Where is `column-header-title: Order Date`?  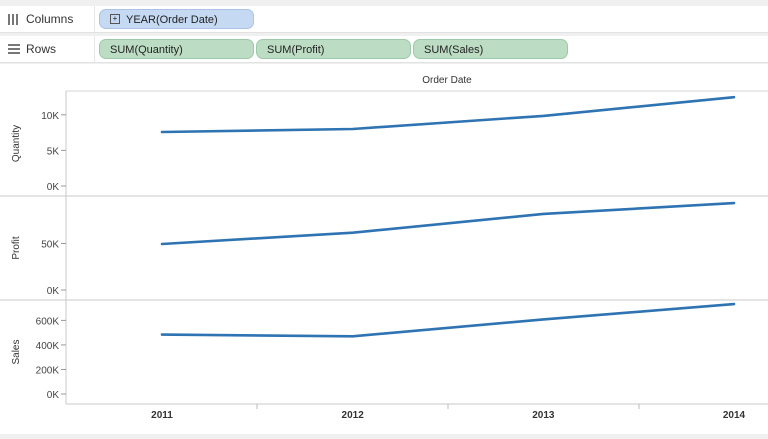
column-header-title: Order Date is located at coordinates (447, 80).